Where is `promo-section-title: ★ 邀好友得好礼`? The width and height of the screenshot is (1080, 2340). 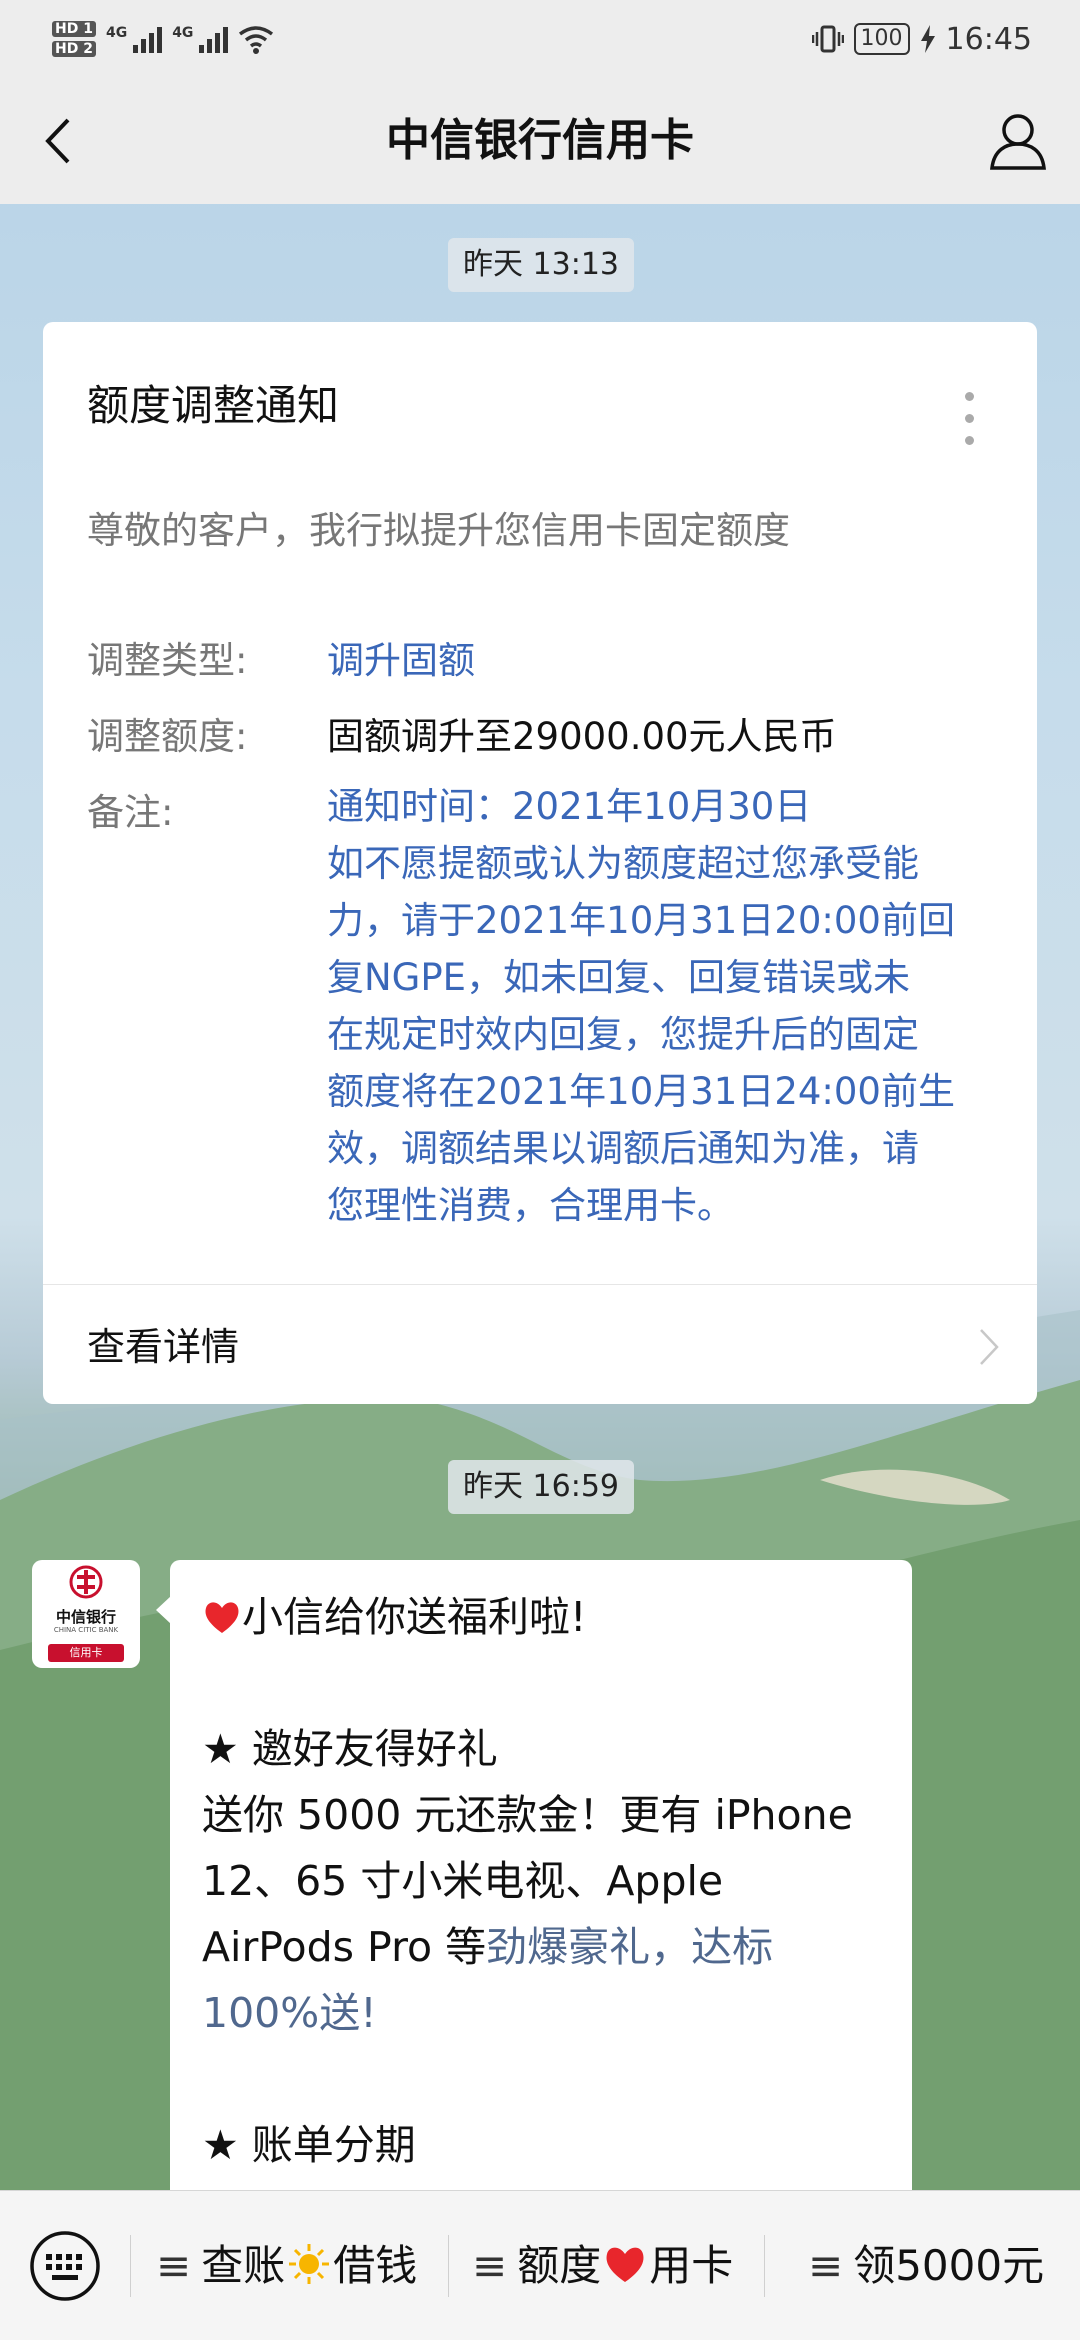
promo-section-title: ★ 邀好友得好礼 is located at coordinates (350, 1749).